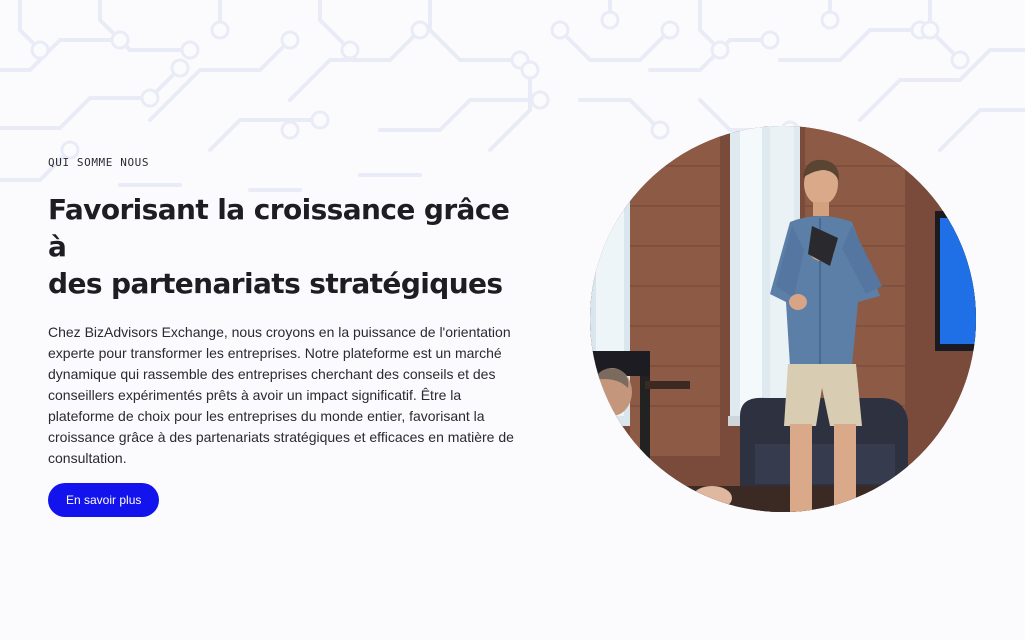  Describe the element at coordinates (275, 283) in the screenshot. I see `headline-line-2: des partenariats stratégiques` at that location.